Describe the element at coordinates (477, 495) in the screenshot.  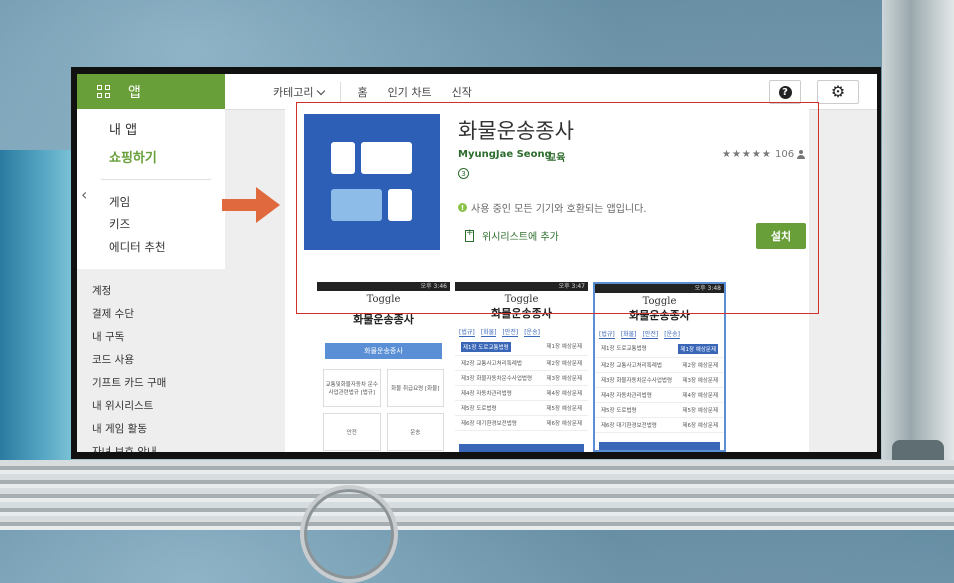
I see `background-grille` at that location.